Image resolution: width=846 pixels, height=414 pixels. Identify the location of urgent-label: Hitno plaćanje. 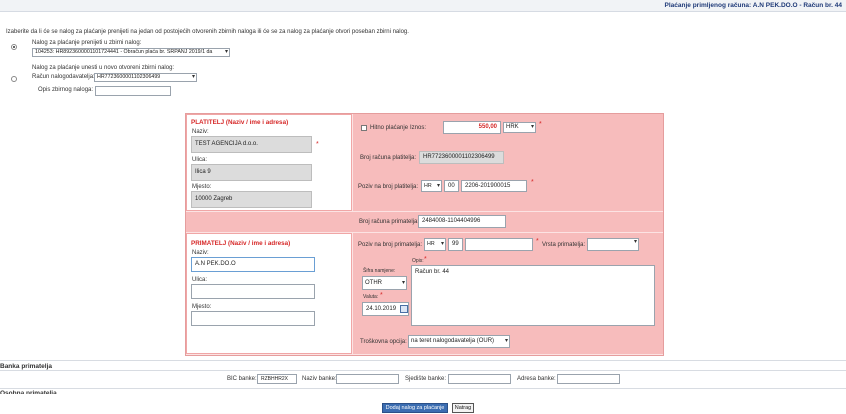
(389, 128).